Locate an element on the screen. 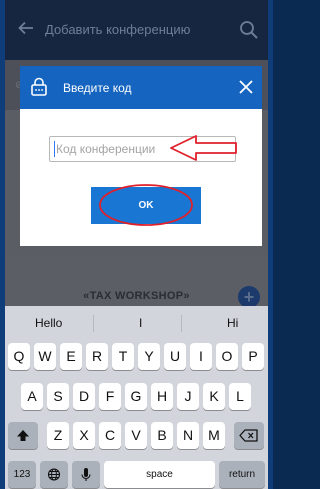 This screenshot has height=489, width=320. back-arrow-icon is located at coordinates (26, 28).